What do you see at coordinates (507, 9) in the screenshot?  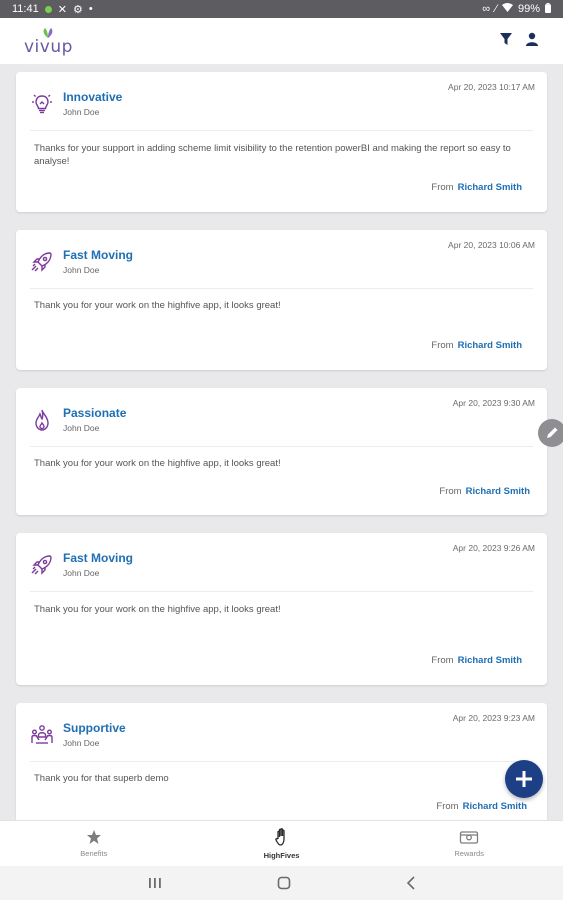 I see `wifi-icon` at bounding box center [507, 9].